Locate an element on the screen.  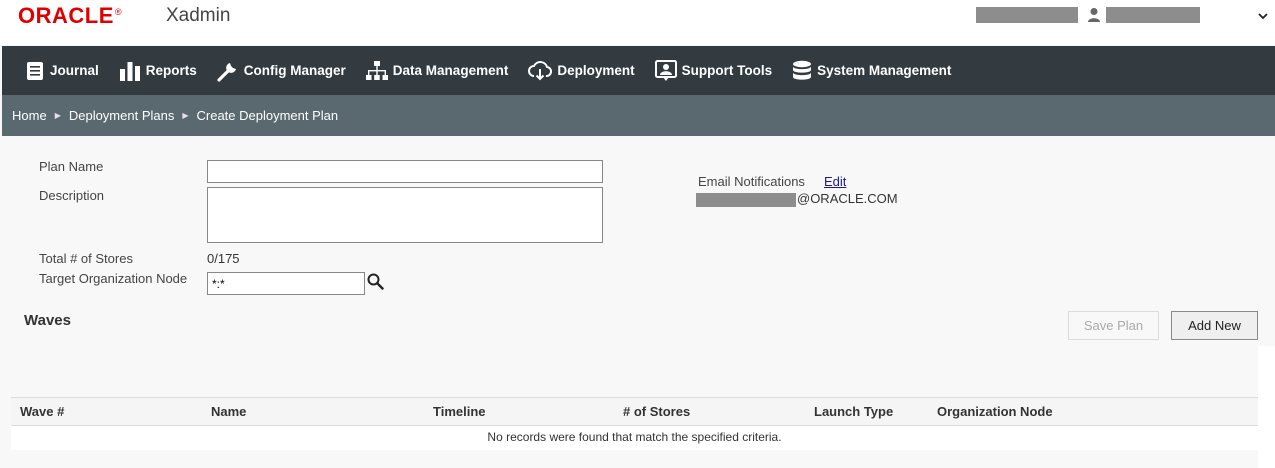
logo-text: ORACLE is located at coordinates (66, 15).